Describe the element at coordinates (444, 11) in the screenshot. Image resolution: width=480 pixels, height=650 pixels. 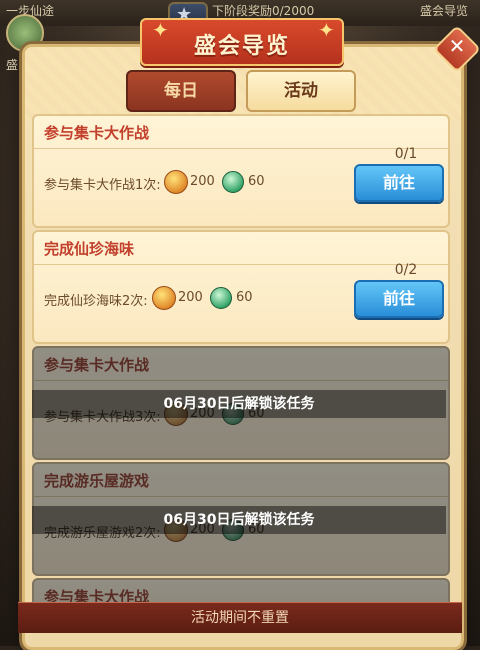
I see `top-right-text: 盛会导览` at that location.